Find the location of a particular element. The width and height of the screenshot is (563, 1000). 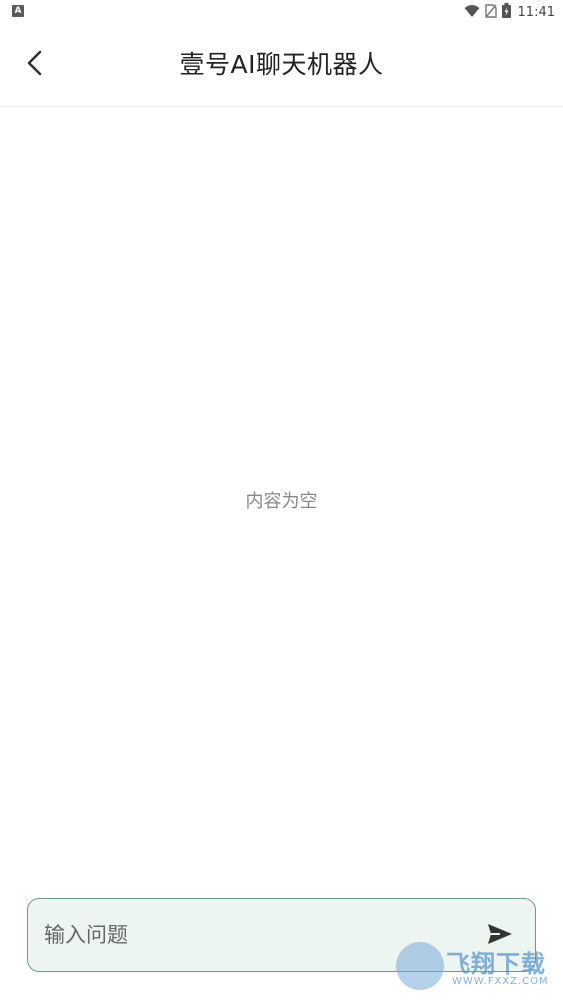

watermark-subtext: WWW.FXXZ.COM is located at coordinates (500, 981).